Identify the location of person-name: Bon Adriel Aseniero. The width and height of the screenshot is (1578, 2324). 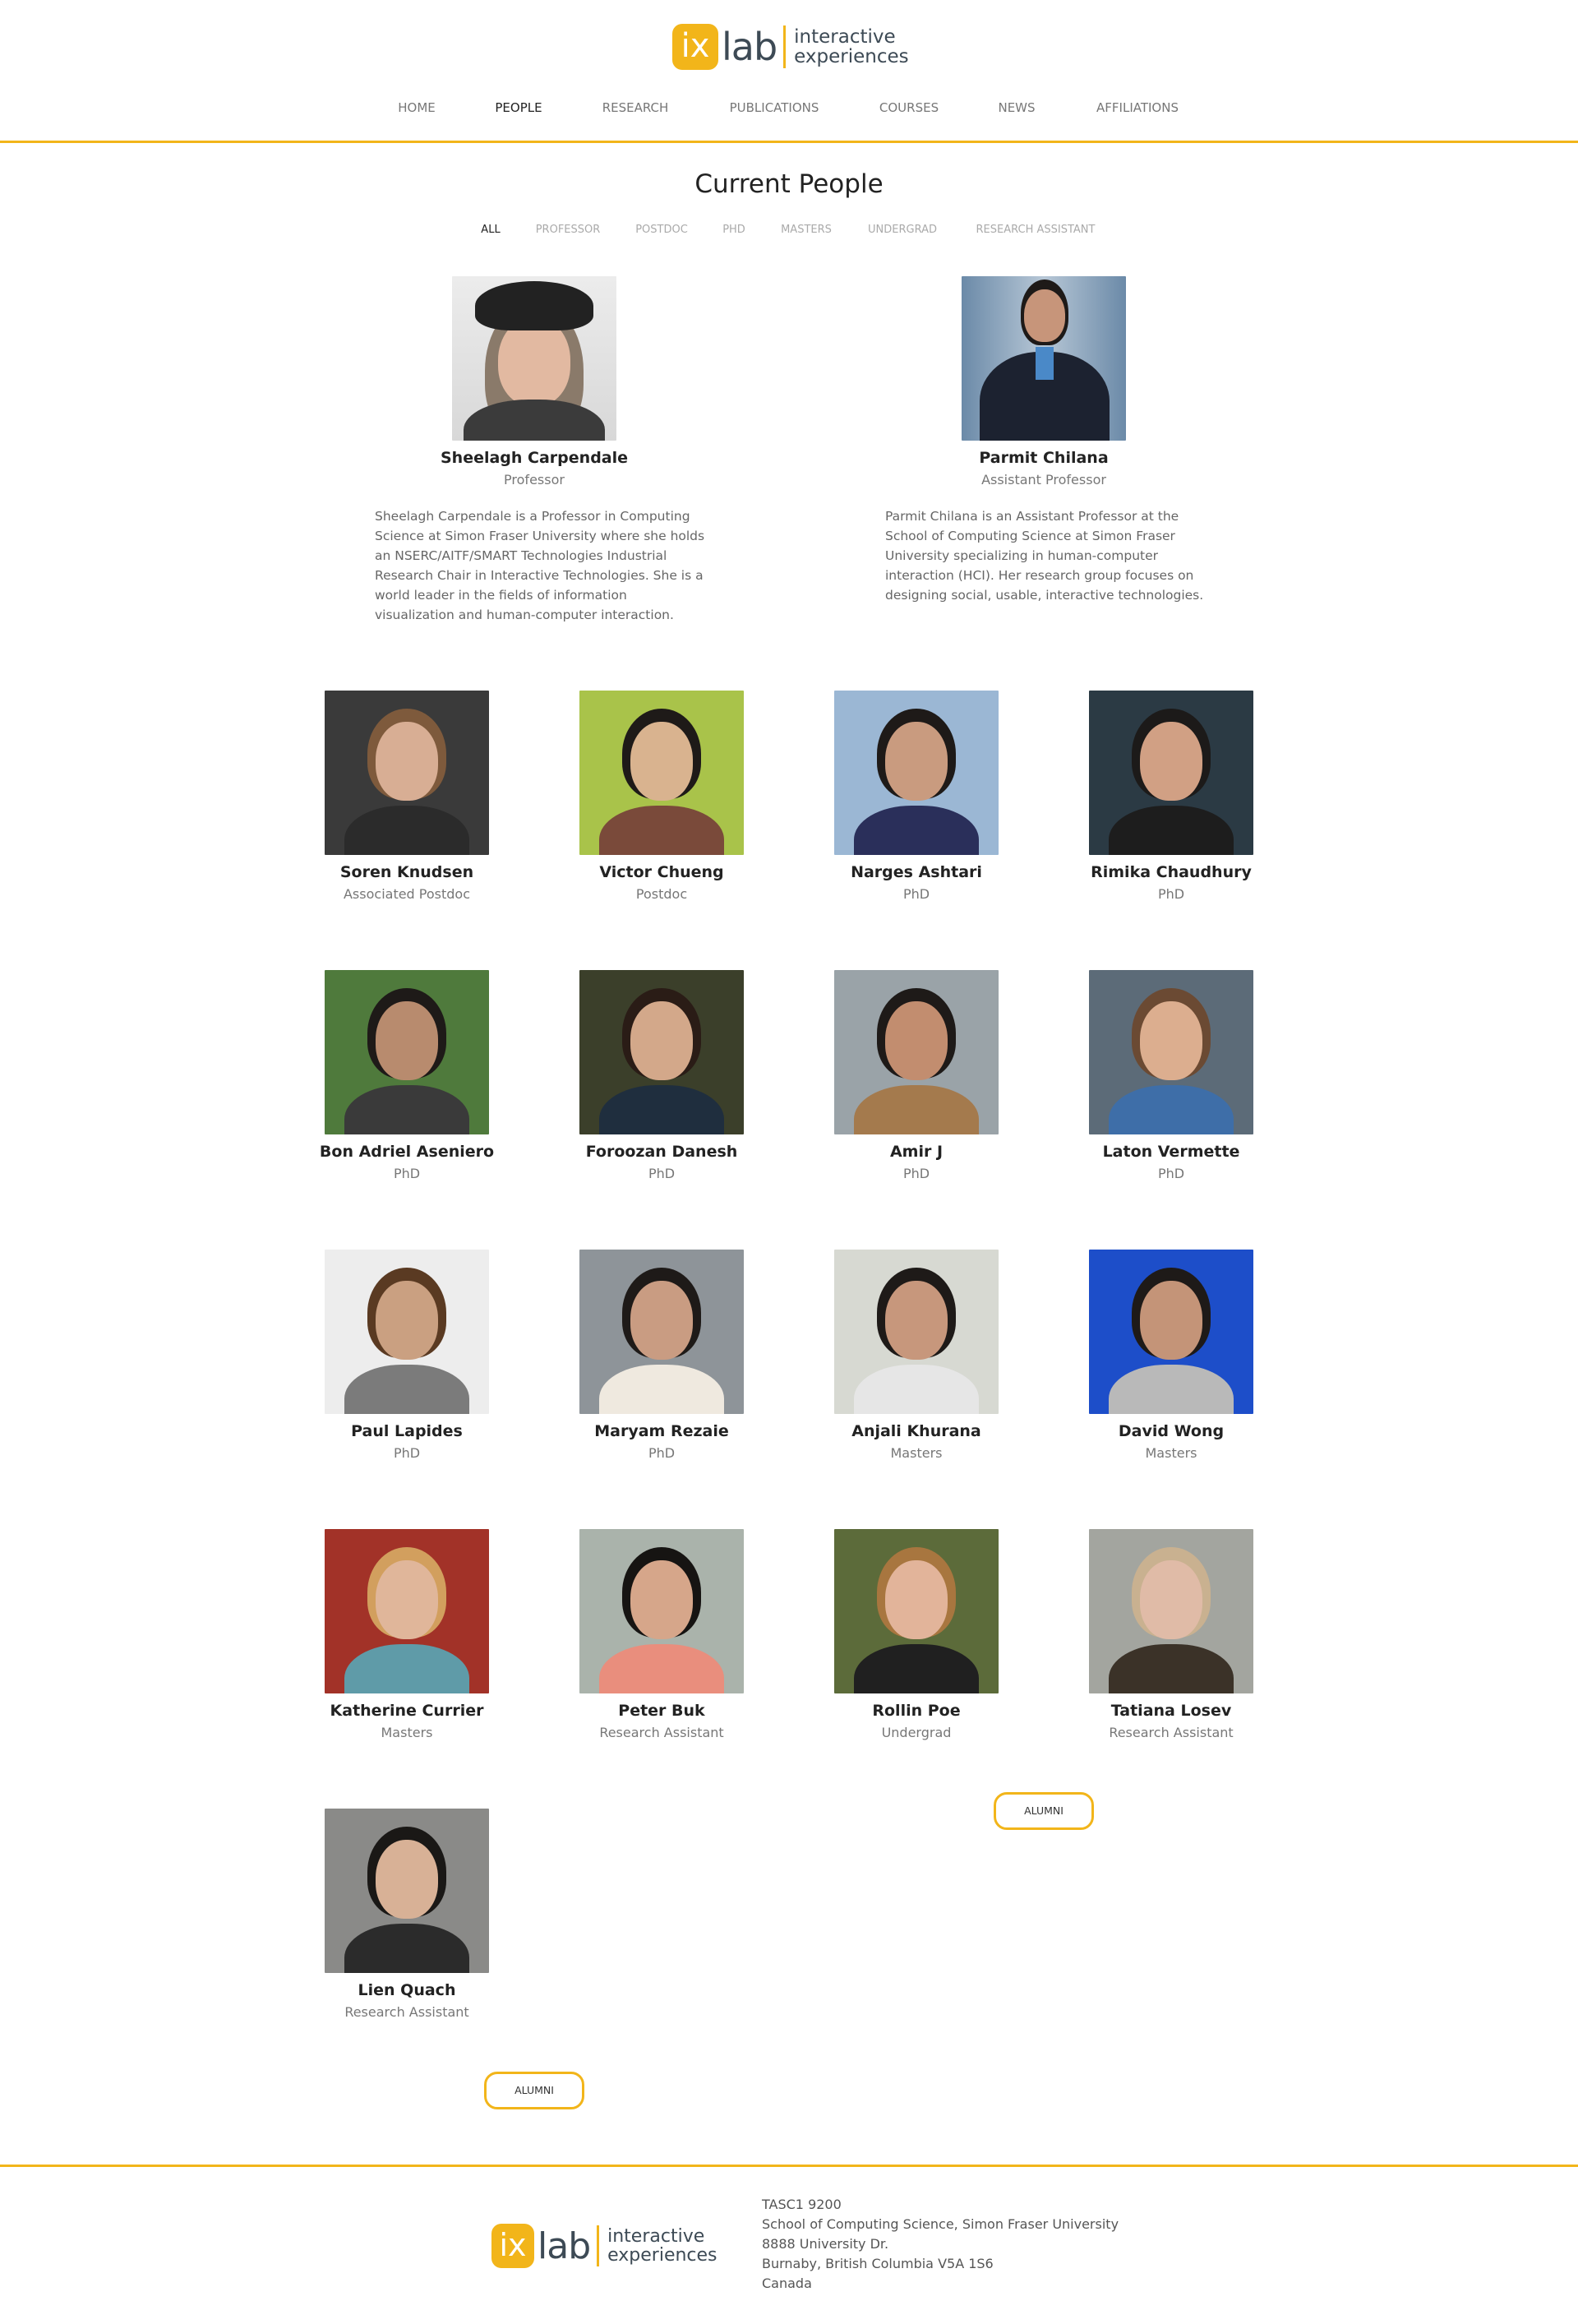
(407, 1152).